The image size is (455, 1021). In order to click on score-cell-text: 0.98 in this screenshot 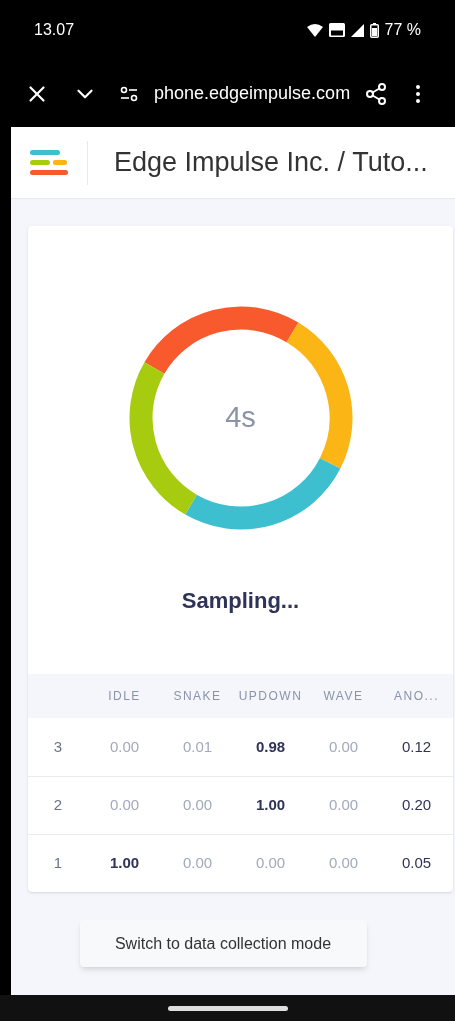, I will do `click(270, 746)`.